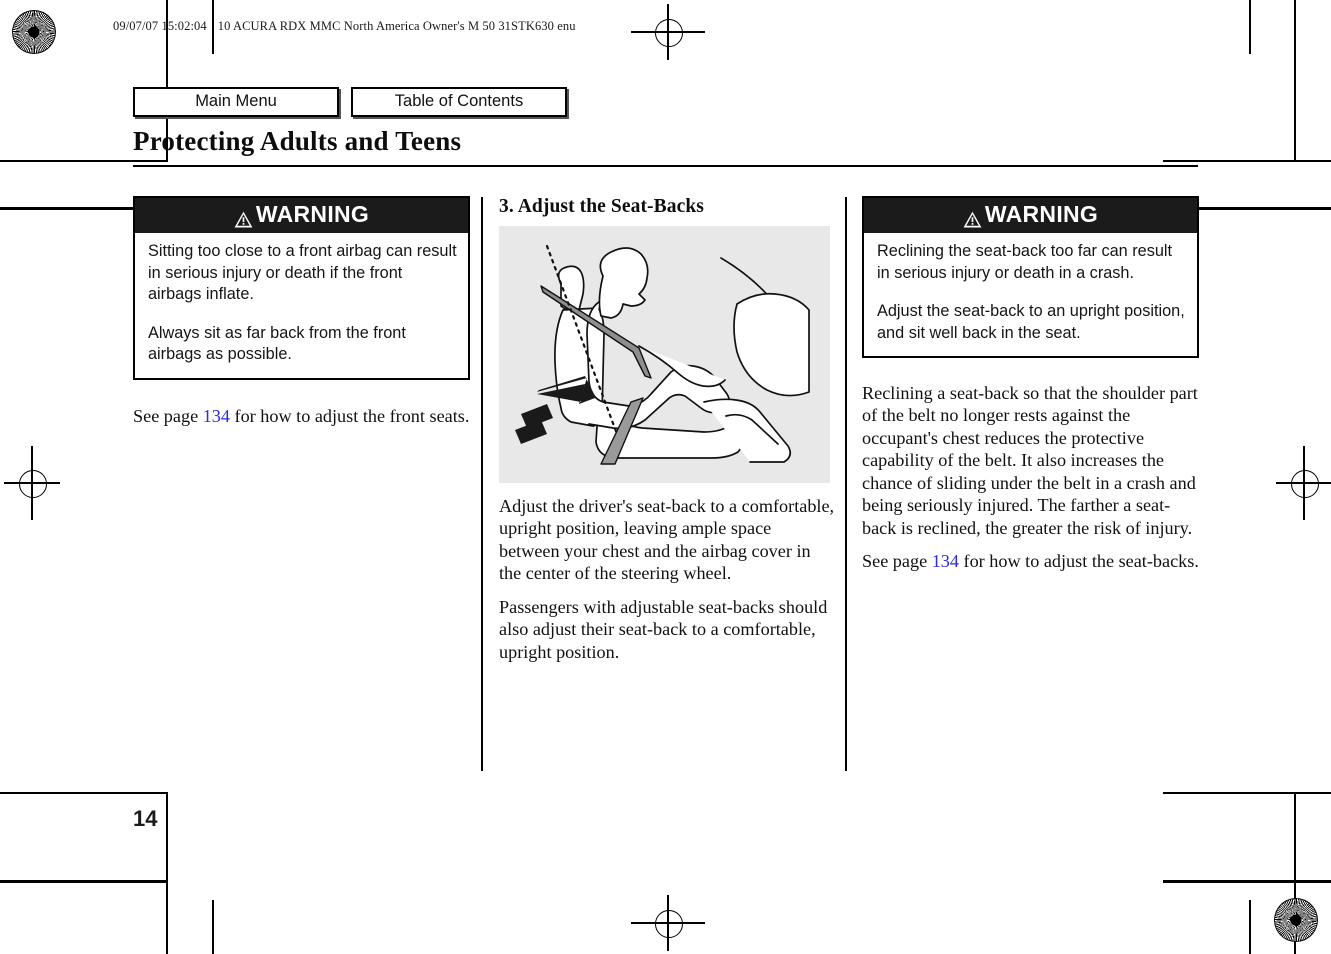 This screenshot has width=1331, height=954. Describe the element at coordinates (1250, 27) in the screenshot. I see `trim-mark-top-right-v-outer` at that location.